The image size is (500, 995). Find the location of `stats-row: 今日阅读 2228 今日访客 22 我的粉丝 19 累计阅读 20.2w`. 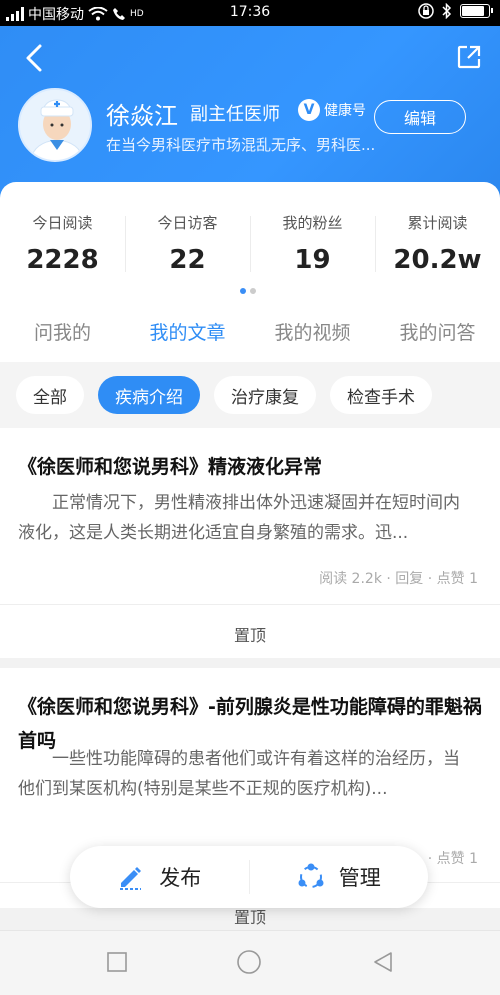

stats-row: 今日阅读 2228 今日访客 22 我的粉丝 19 累计阅读 20.2w is located at coordinates (250, 243).